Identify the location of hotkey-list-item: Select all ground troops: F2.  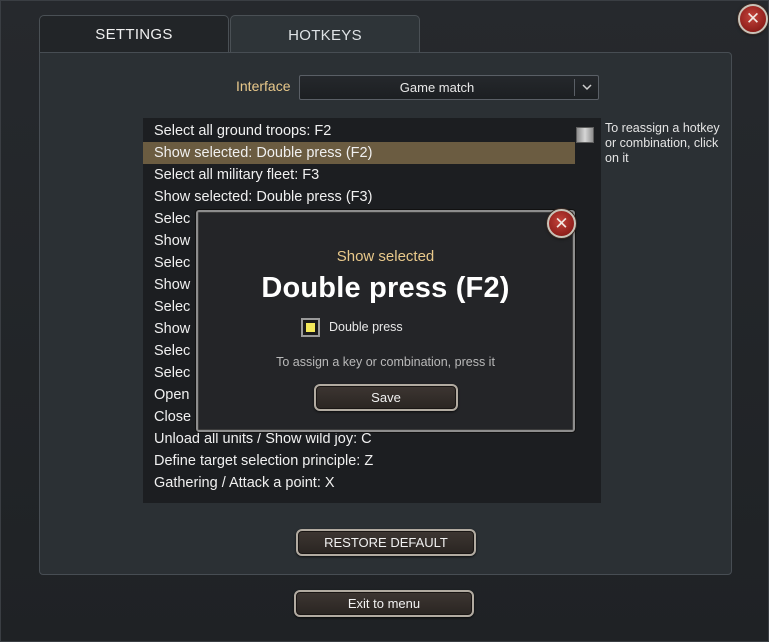
(359, 131).